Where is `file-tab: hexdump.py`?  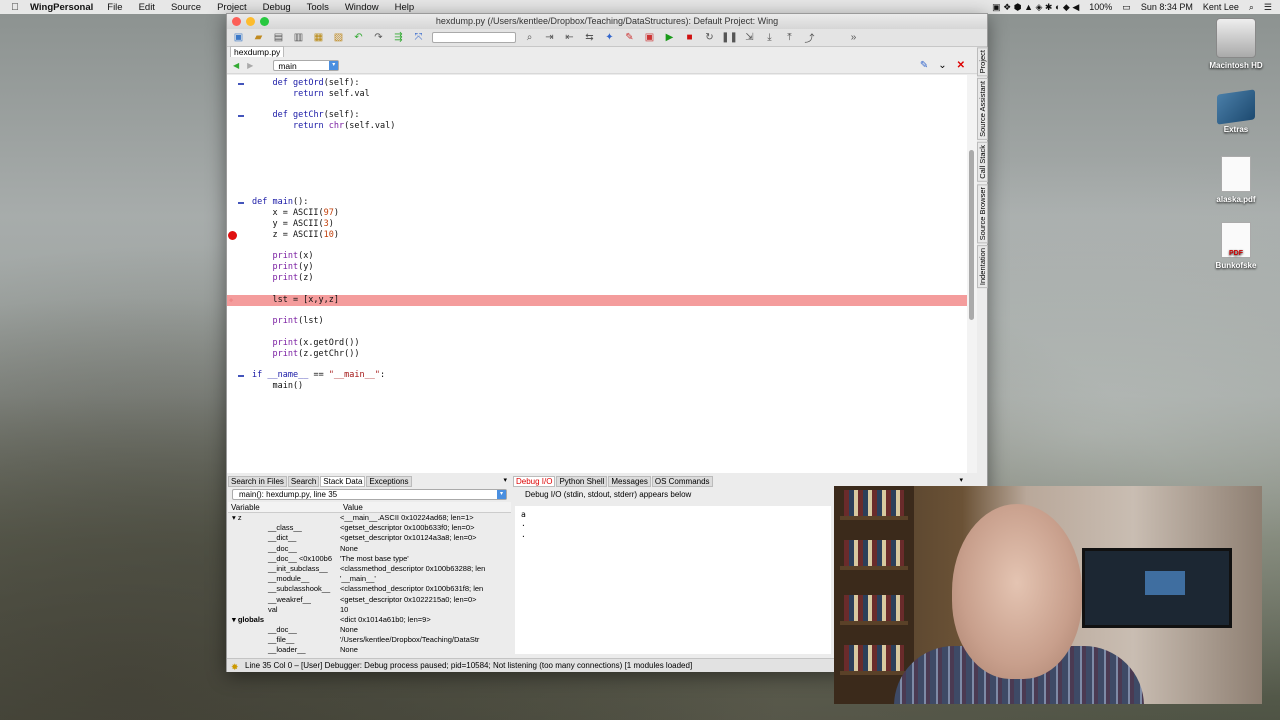 file-tab: hexdump.py is located at coordinates (257, 51).